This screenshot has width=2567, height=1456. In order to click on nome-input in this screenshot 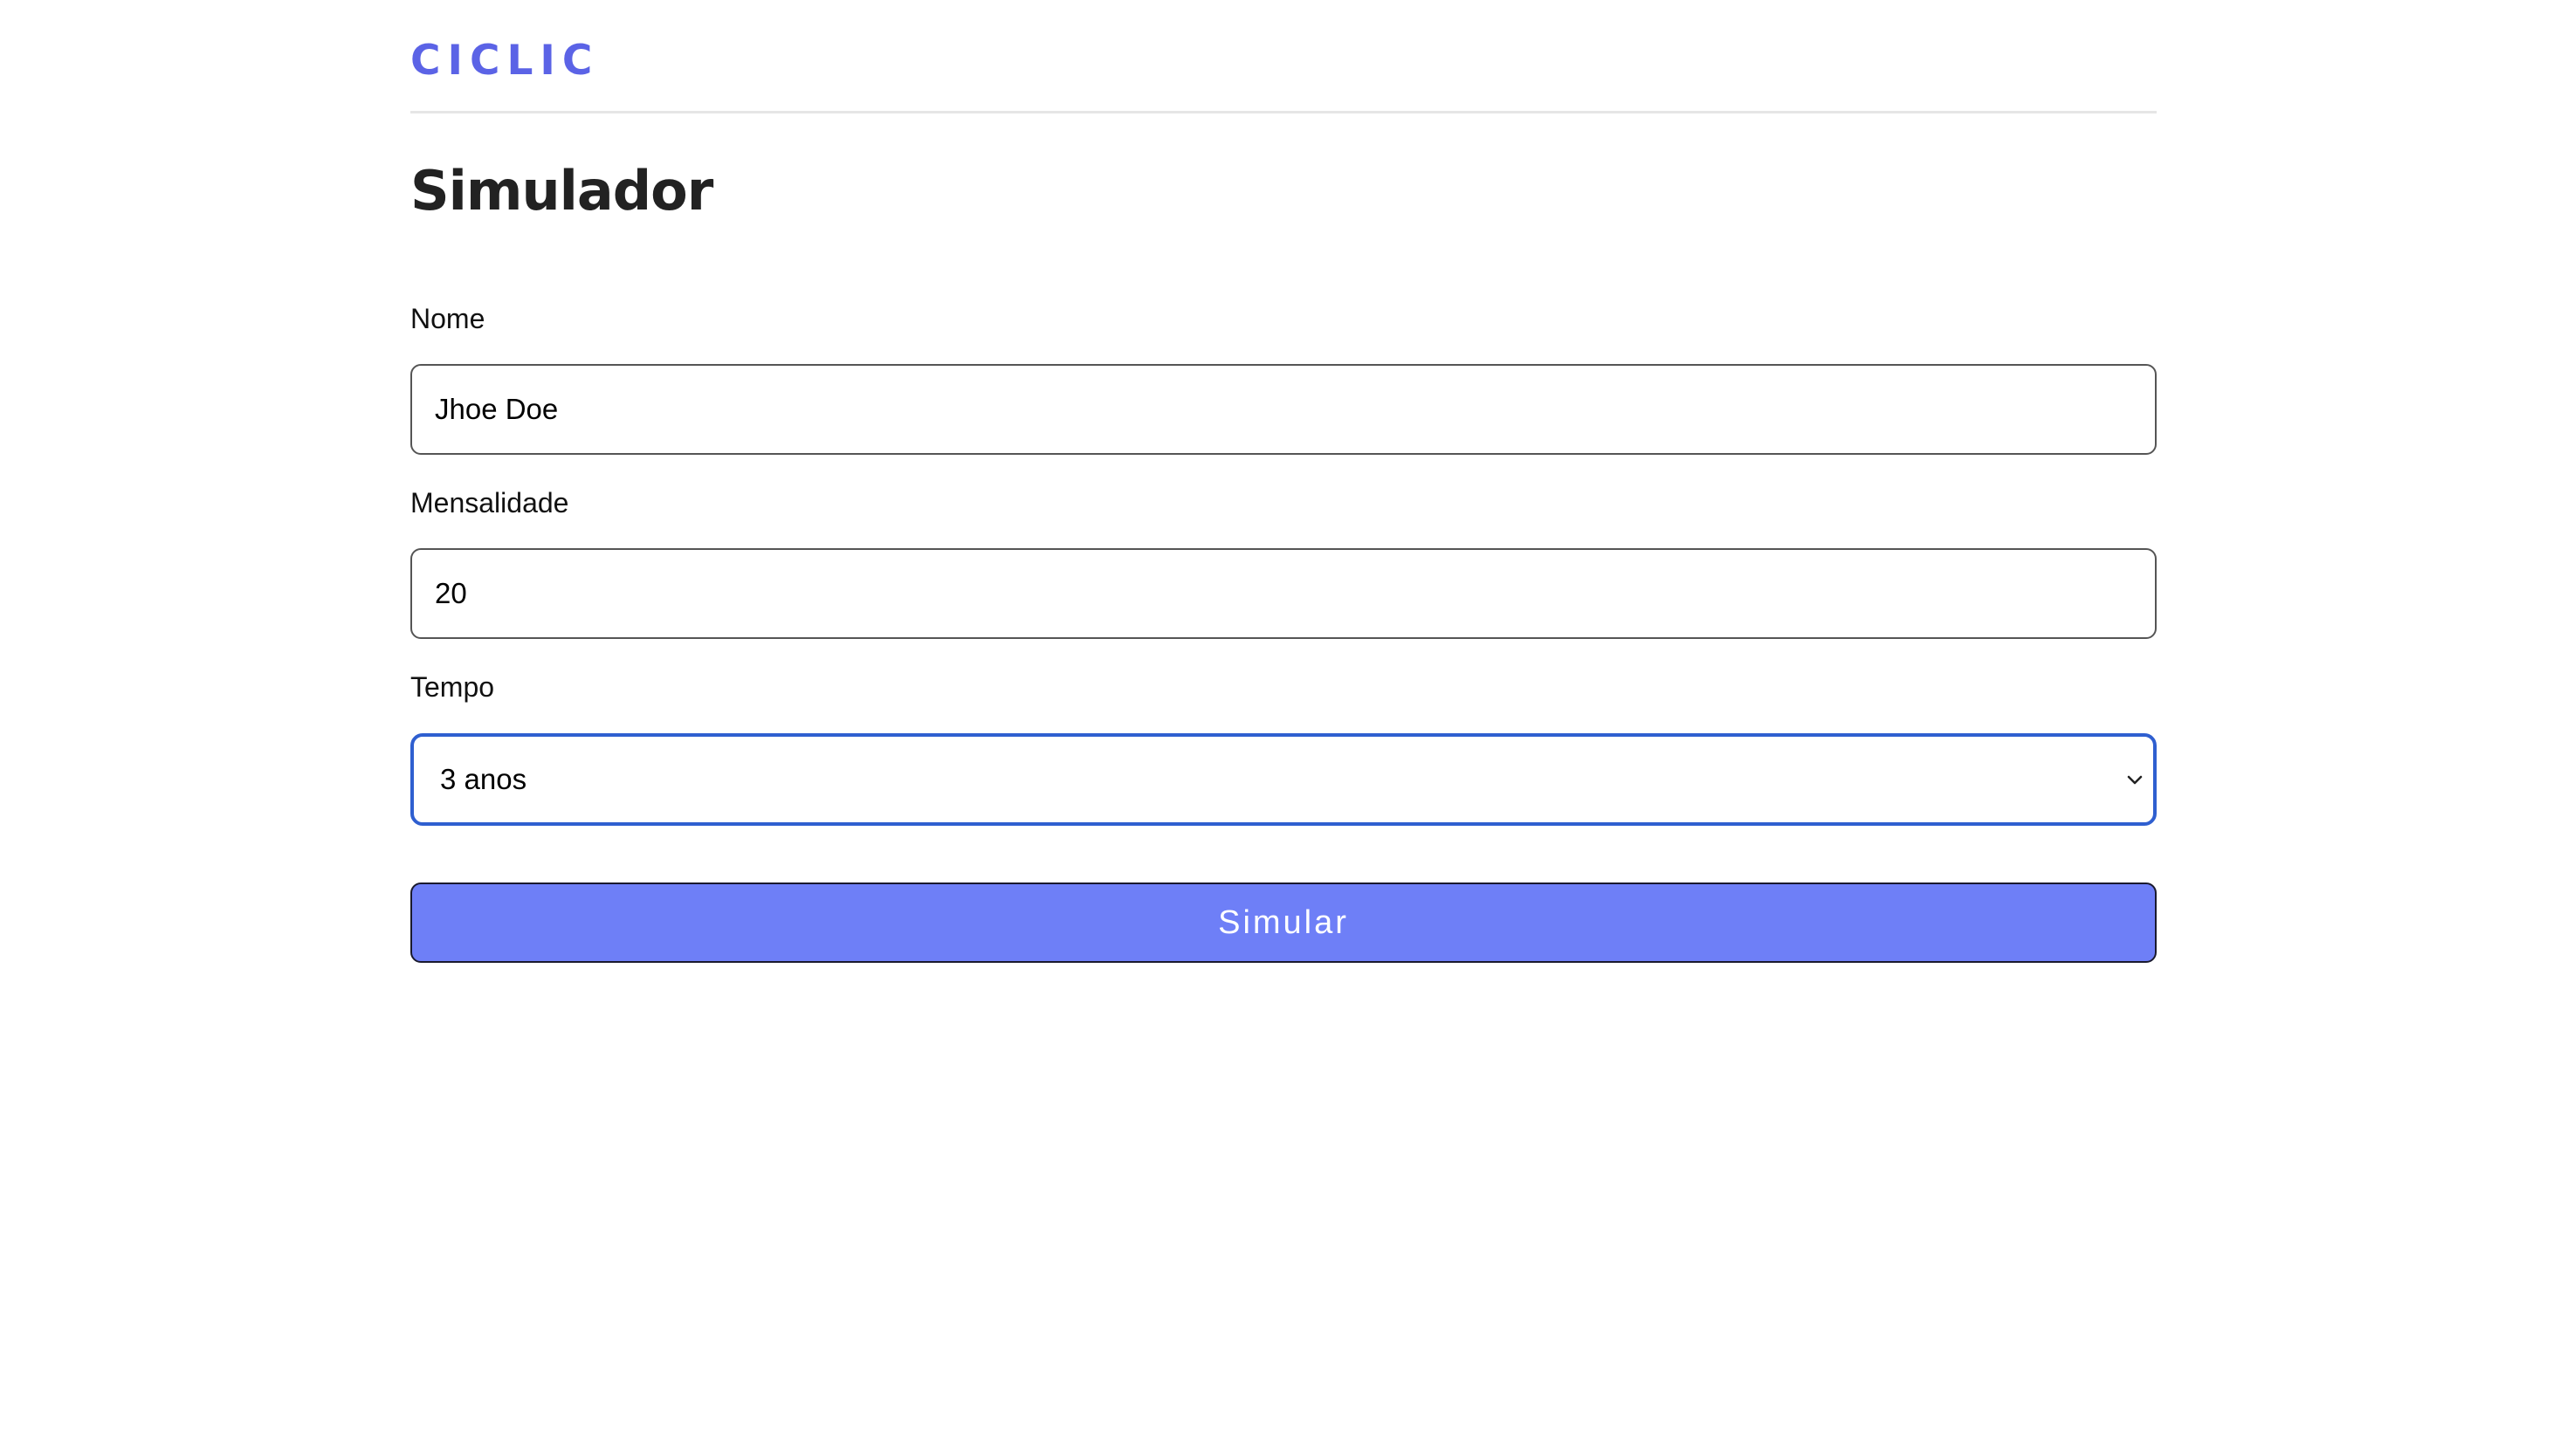, I will do `click(1283, 409)`.